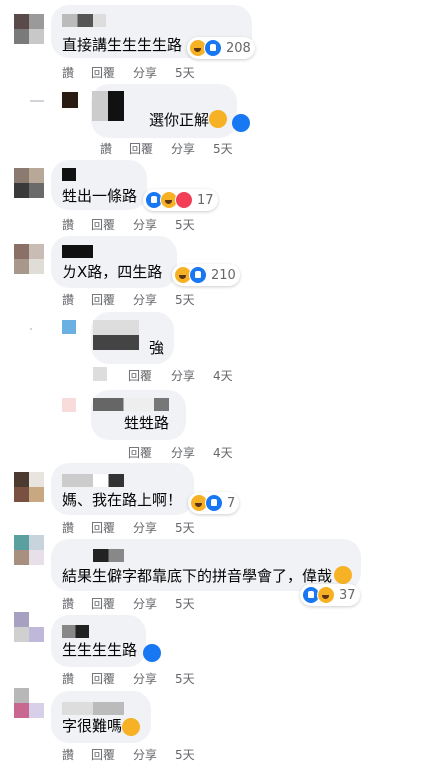 The width and height of the screenshot is (433, 764). I want to click on reaction-summary: 7, so click(214, 503).